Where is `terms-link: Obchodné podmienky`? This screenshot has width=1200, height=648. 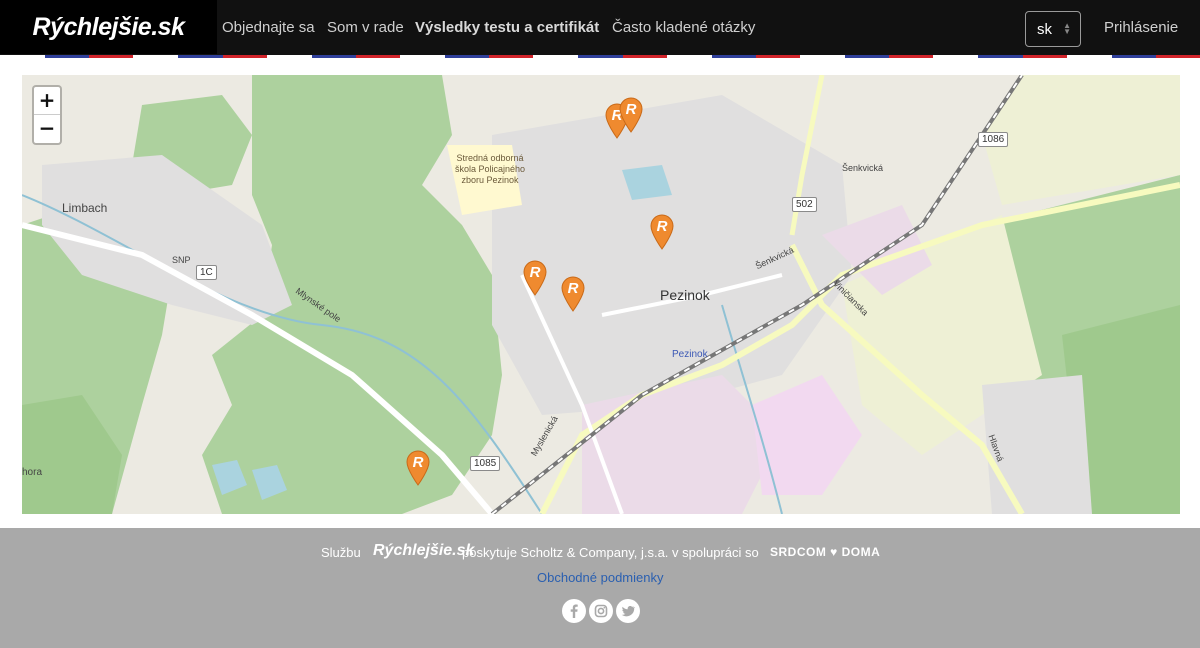
terms-link: Obchodné podmienky is located at coordinates (600, 577).